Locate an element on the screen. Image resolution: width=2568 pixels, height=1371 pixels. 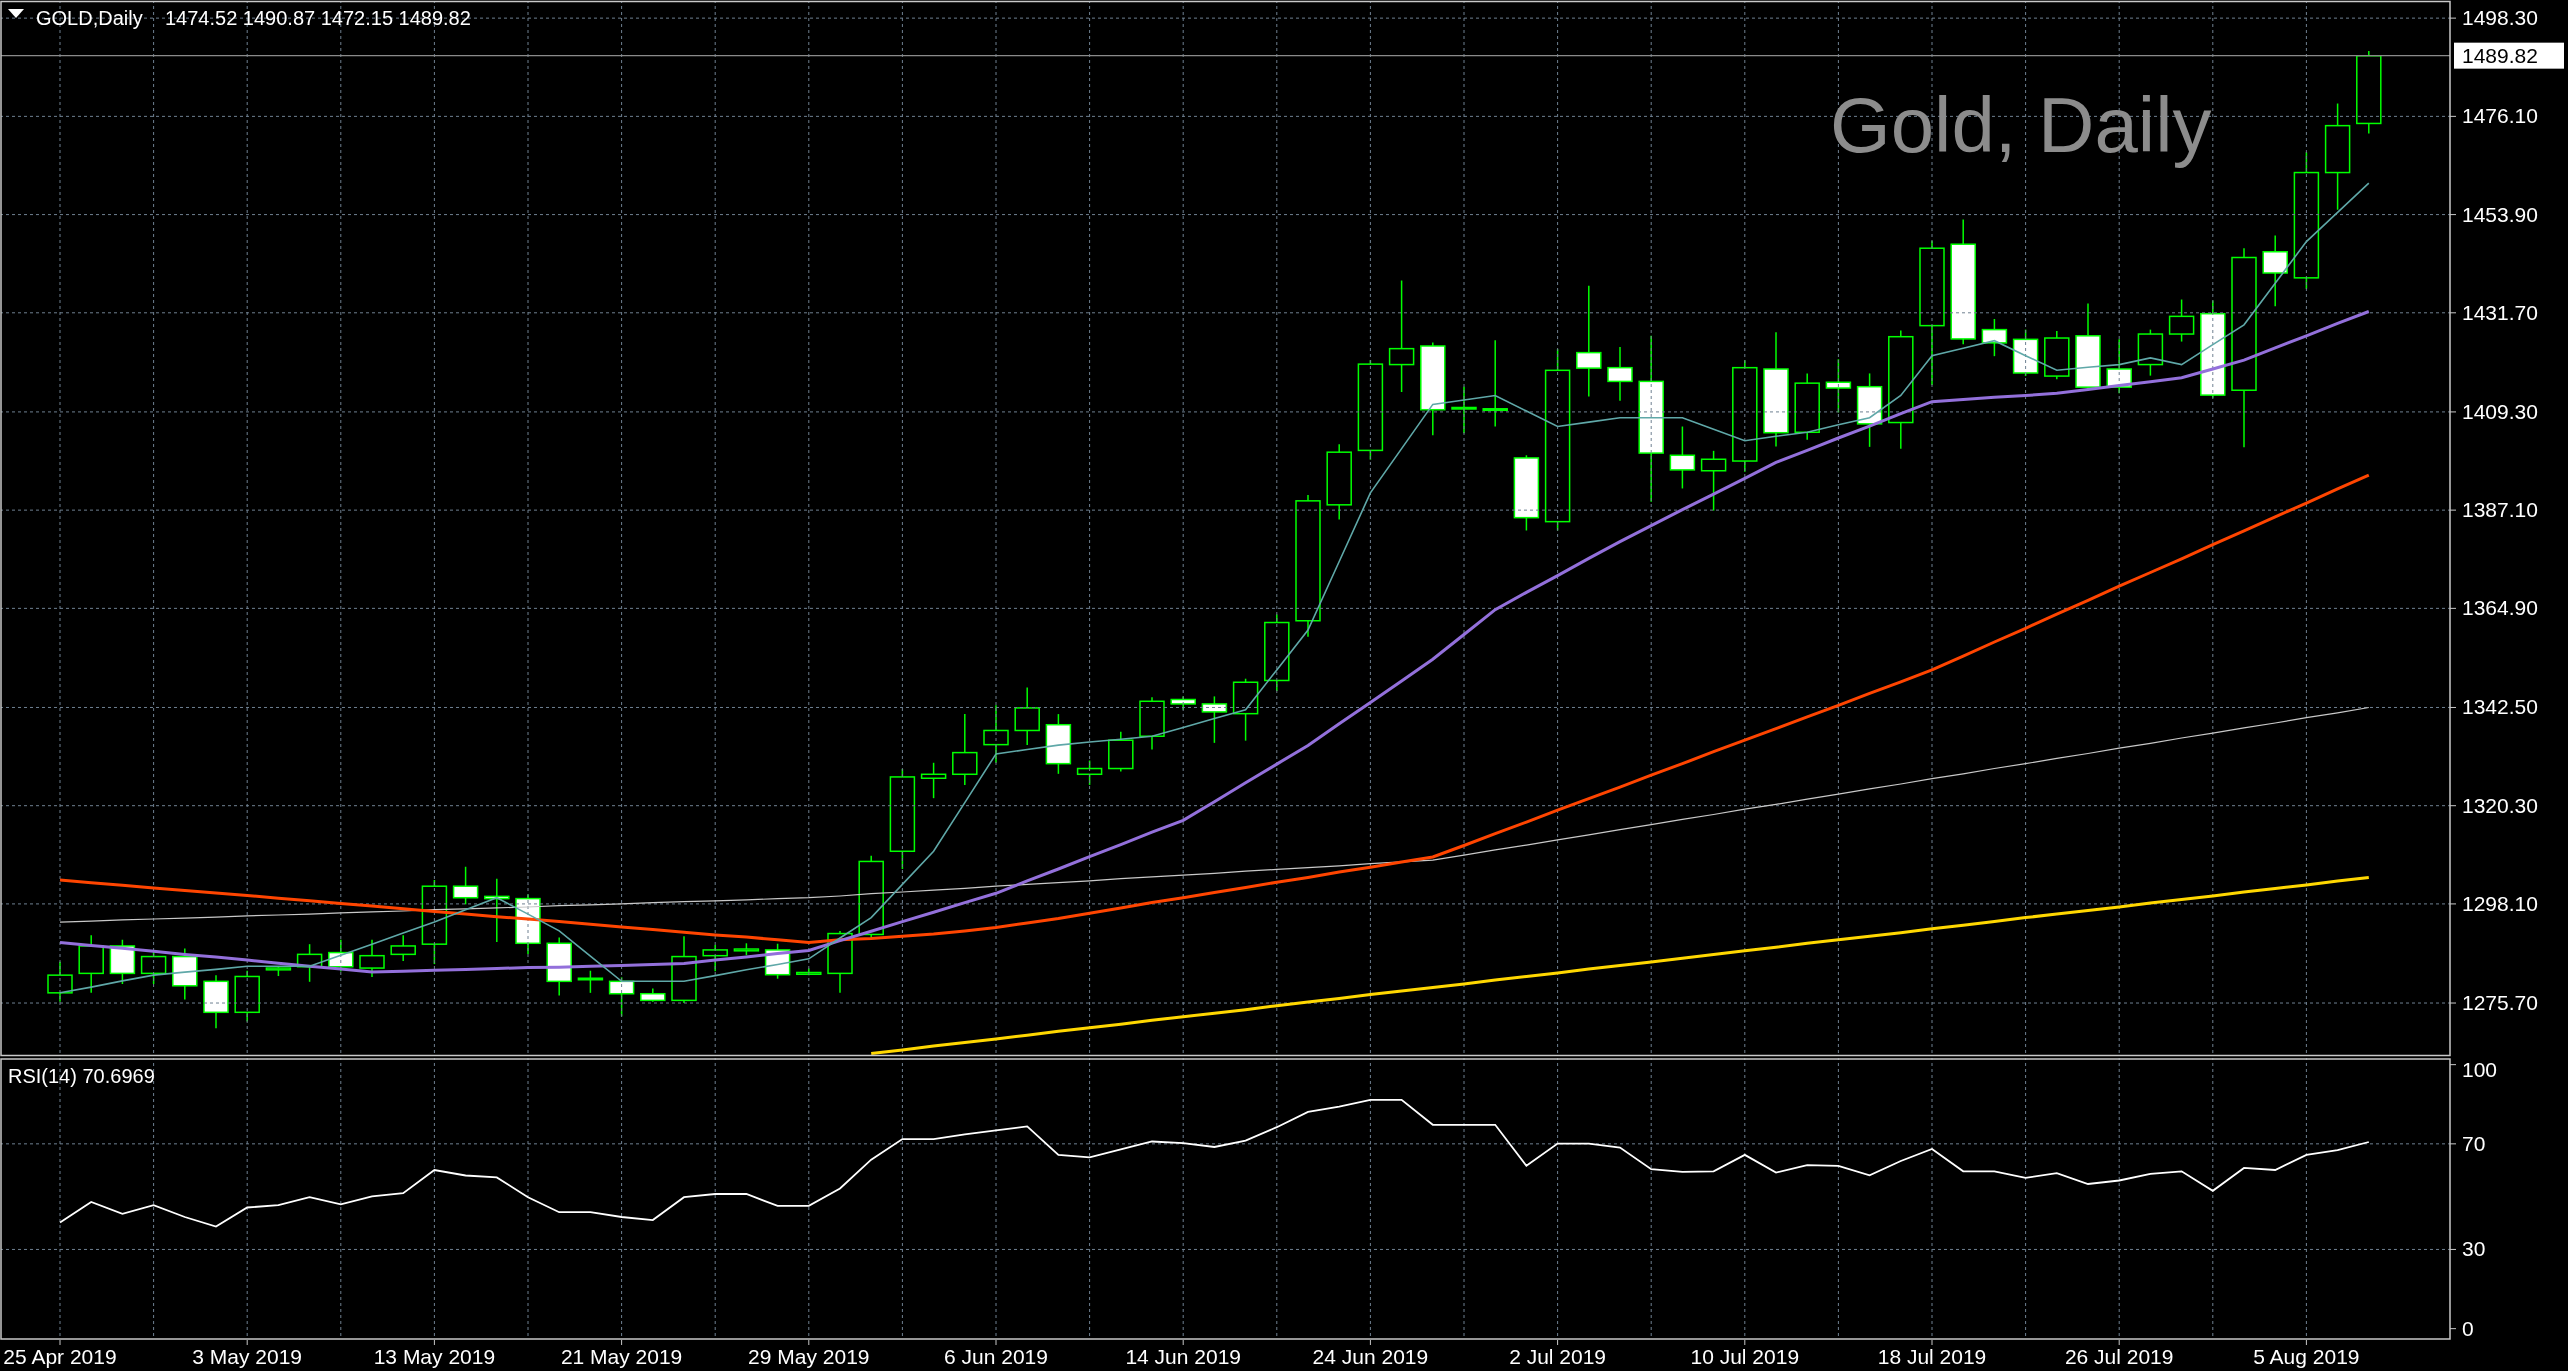
price-axis-label: 1409.30 is located at coordinates (2500, 411).